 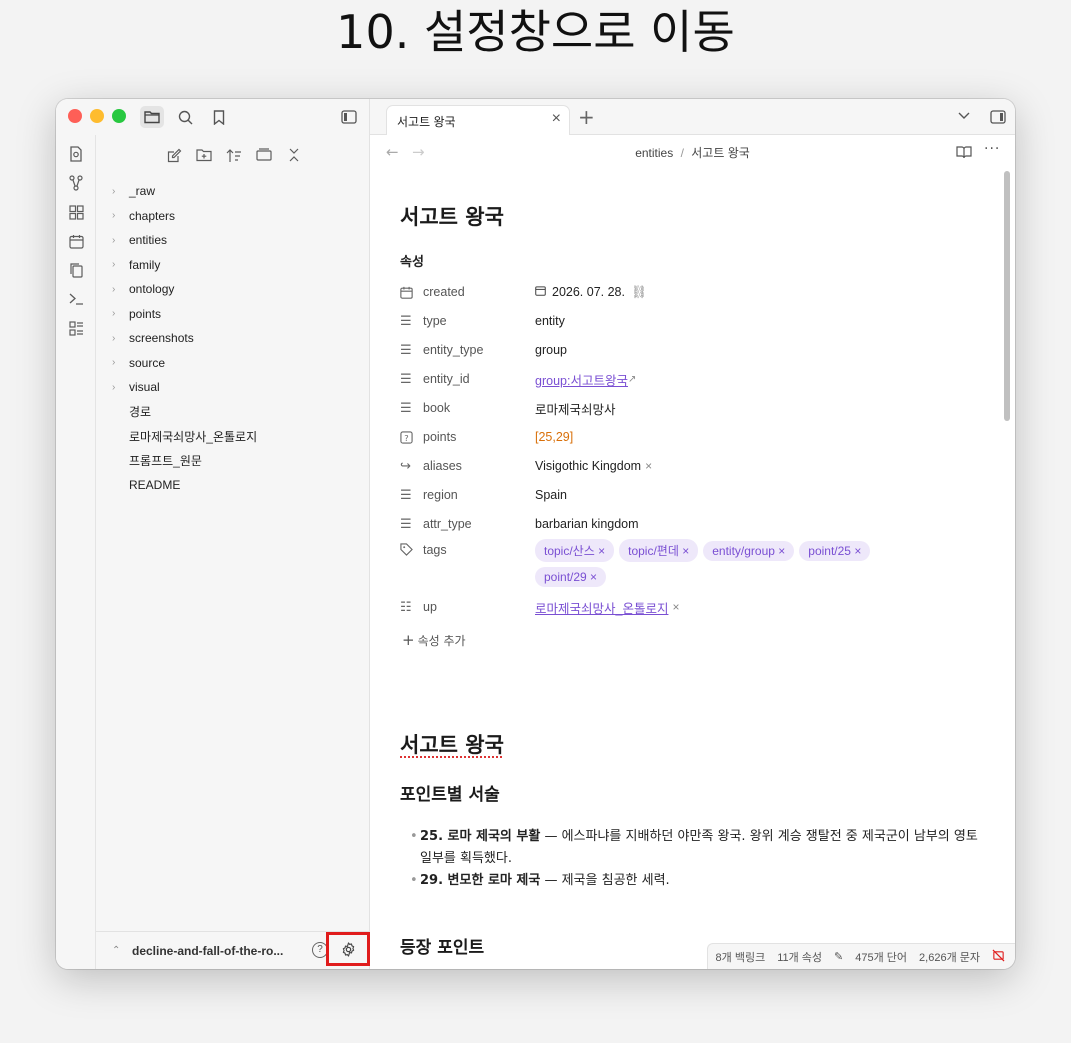 What do you see at coordinates (237, 485) in the screenshot?
I see `tree-file: README` at bounding box center [237, 485].